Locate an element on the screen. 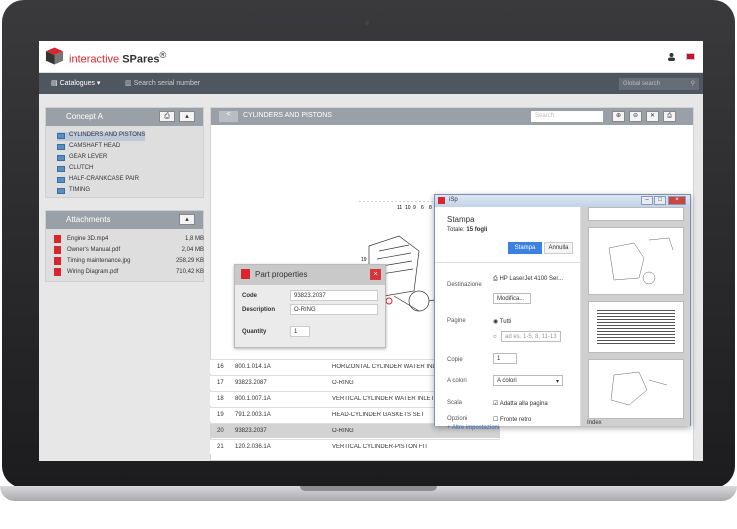  pages-range-radio: ○ is located at coordinates (495, 337).